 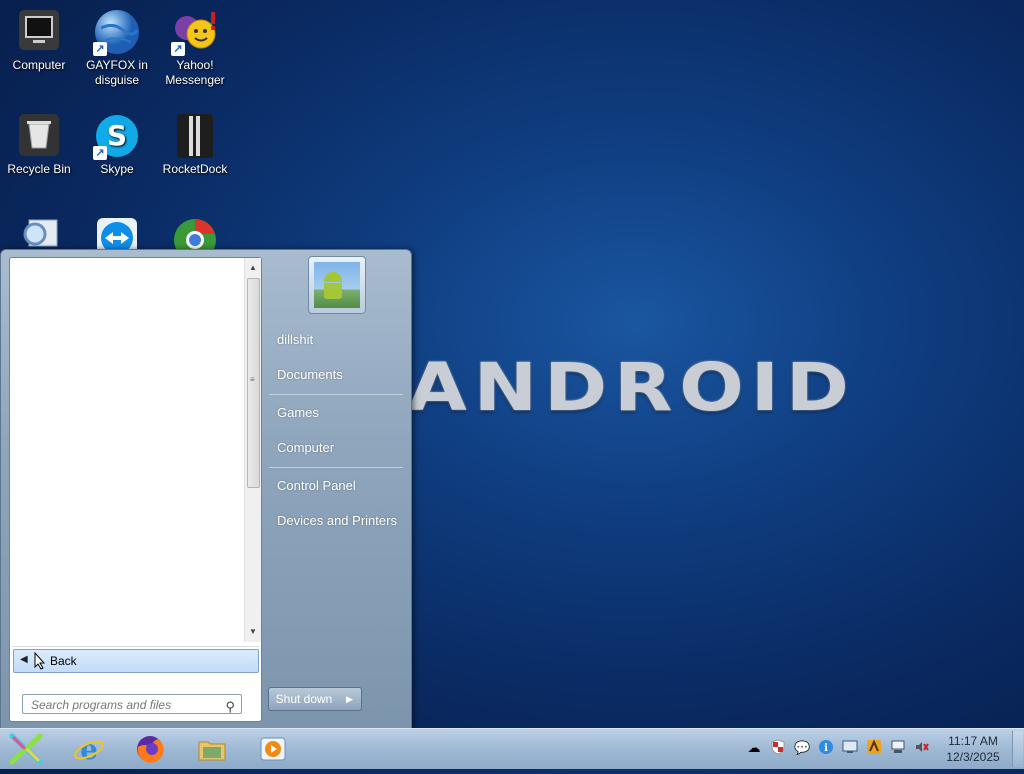 I want to click on svg-text: S, so click(x=117, y=135).